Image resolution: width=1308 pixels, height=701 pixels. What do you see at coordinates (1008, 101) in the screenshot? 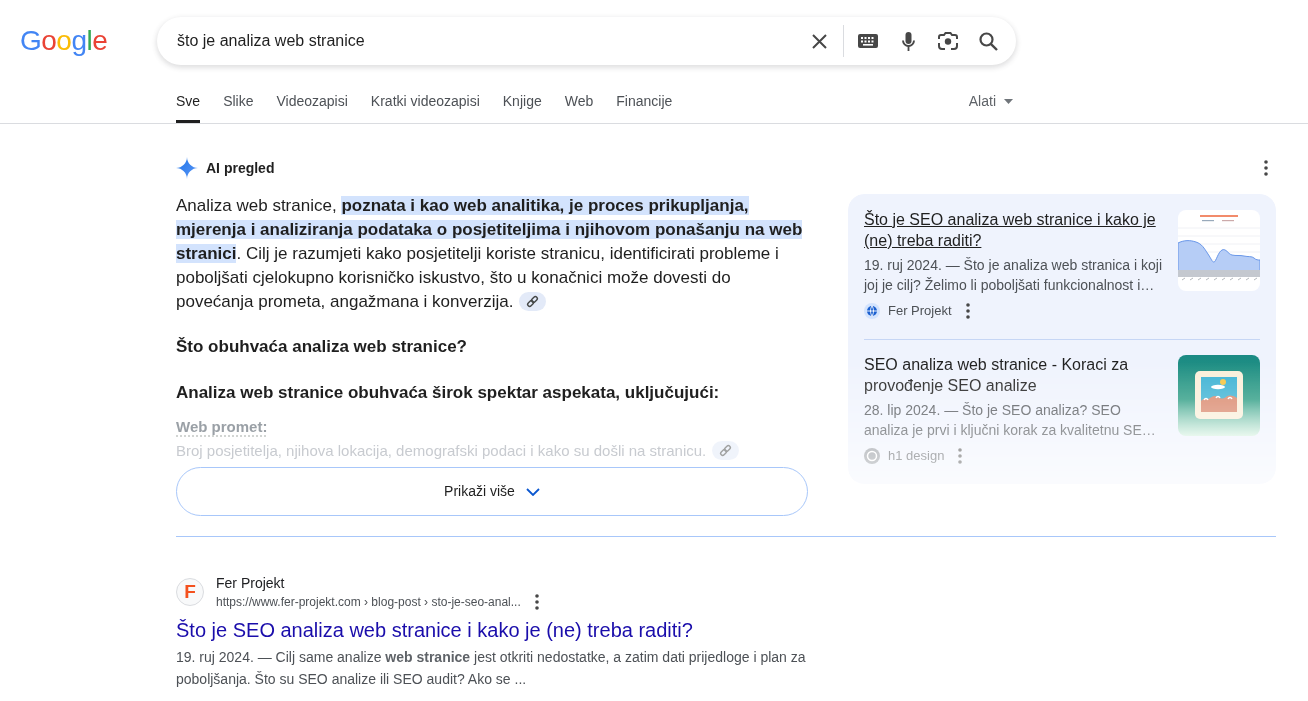
I see `caret-icon` at bounding box center [1008, 101].